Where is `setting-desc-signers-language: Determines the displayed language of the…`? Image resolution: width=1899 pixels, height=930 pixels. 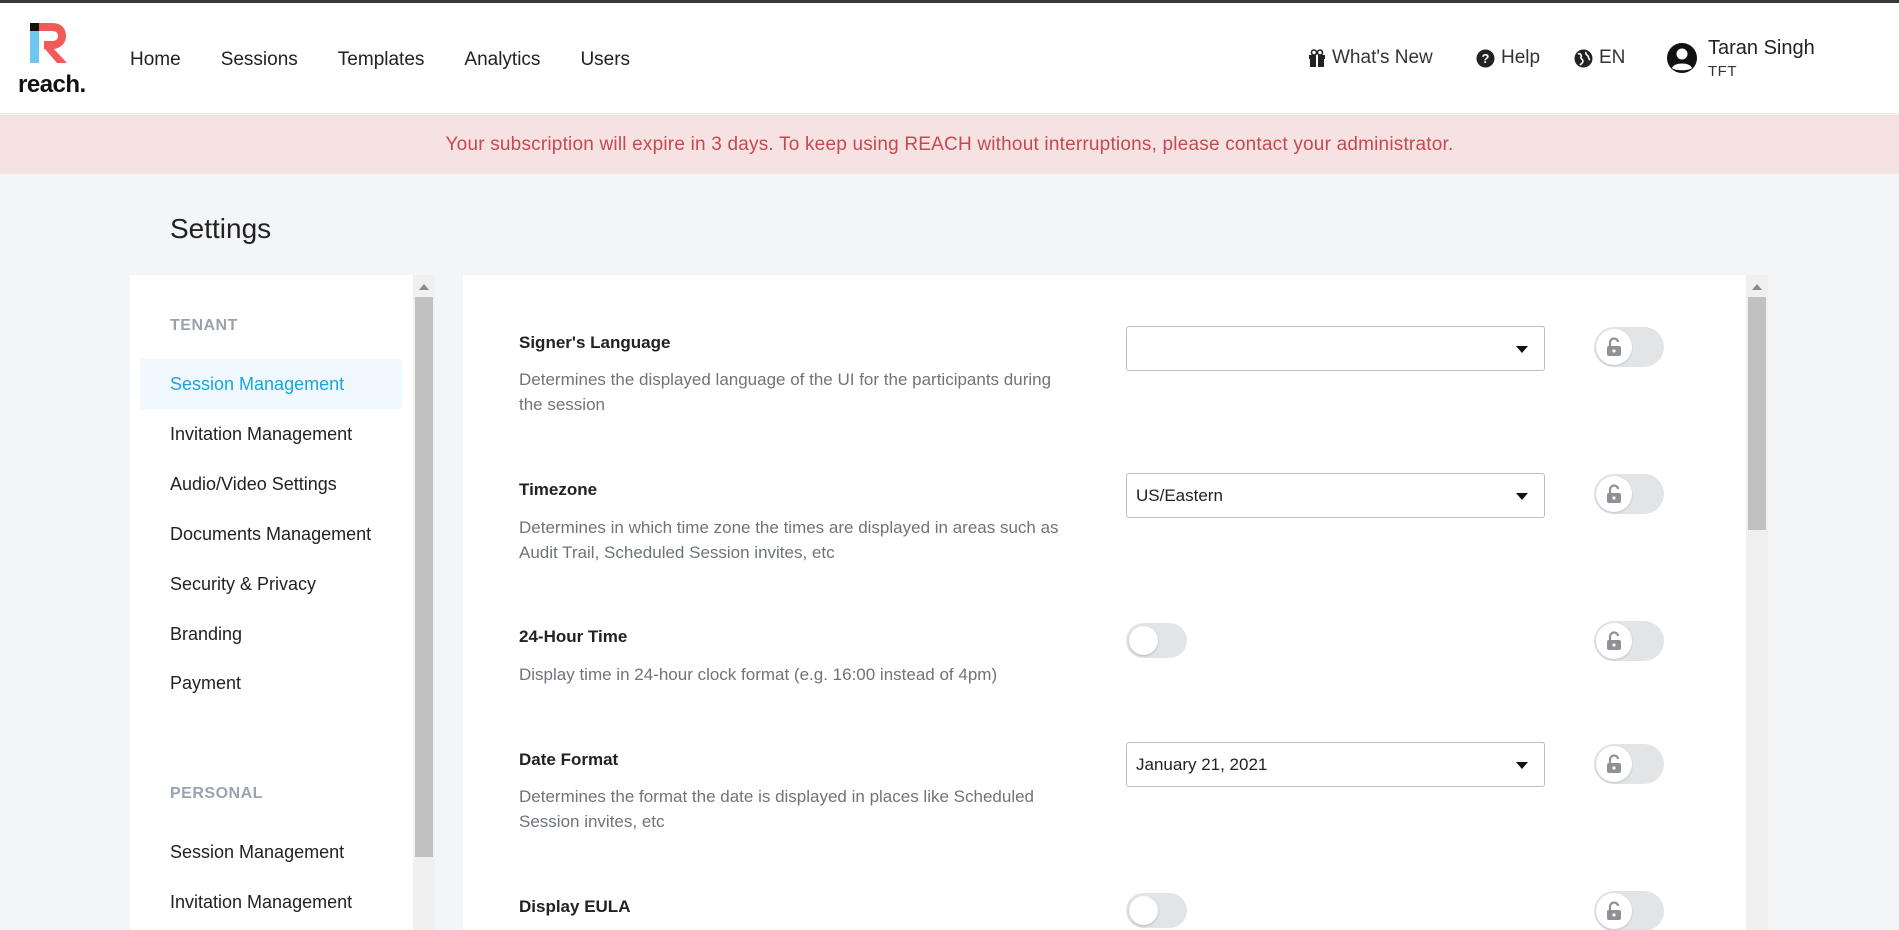 setting-desc-signers-language: Determines the displayed language of the… is located at coordinates (785, 392).